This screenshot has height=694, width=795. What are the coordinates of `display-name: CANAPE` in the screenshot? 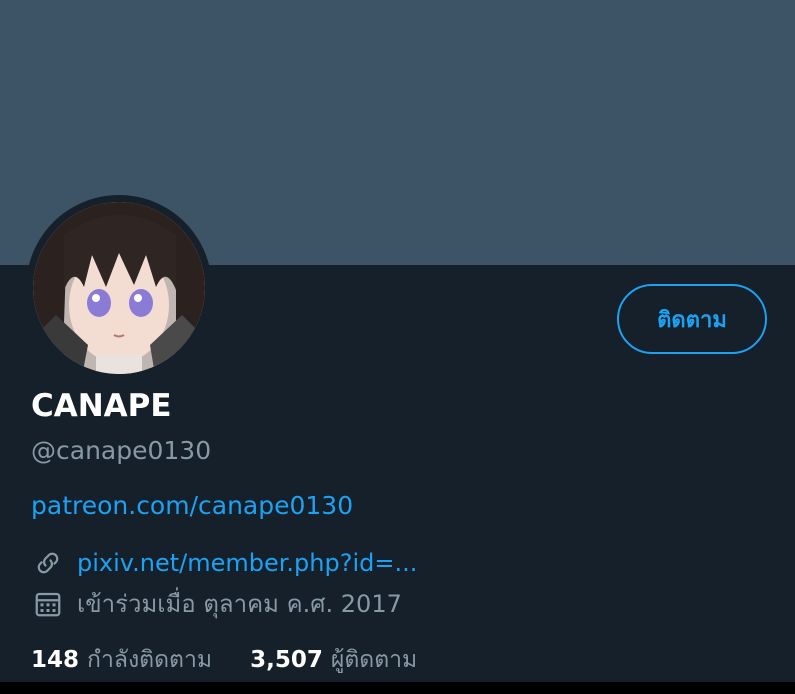 It's located at (101, 406).